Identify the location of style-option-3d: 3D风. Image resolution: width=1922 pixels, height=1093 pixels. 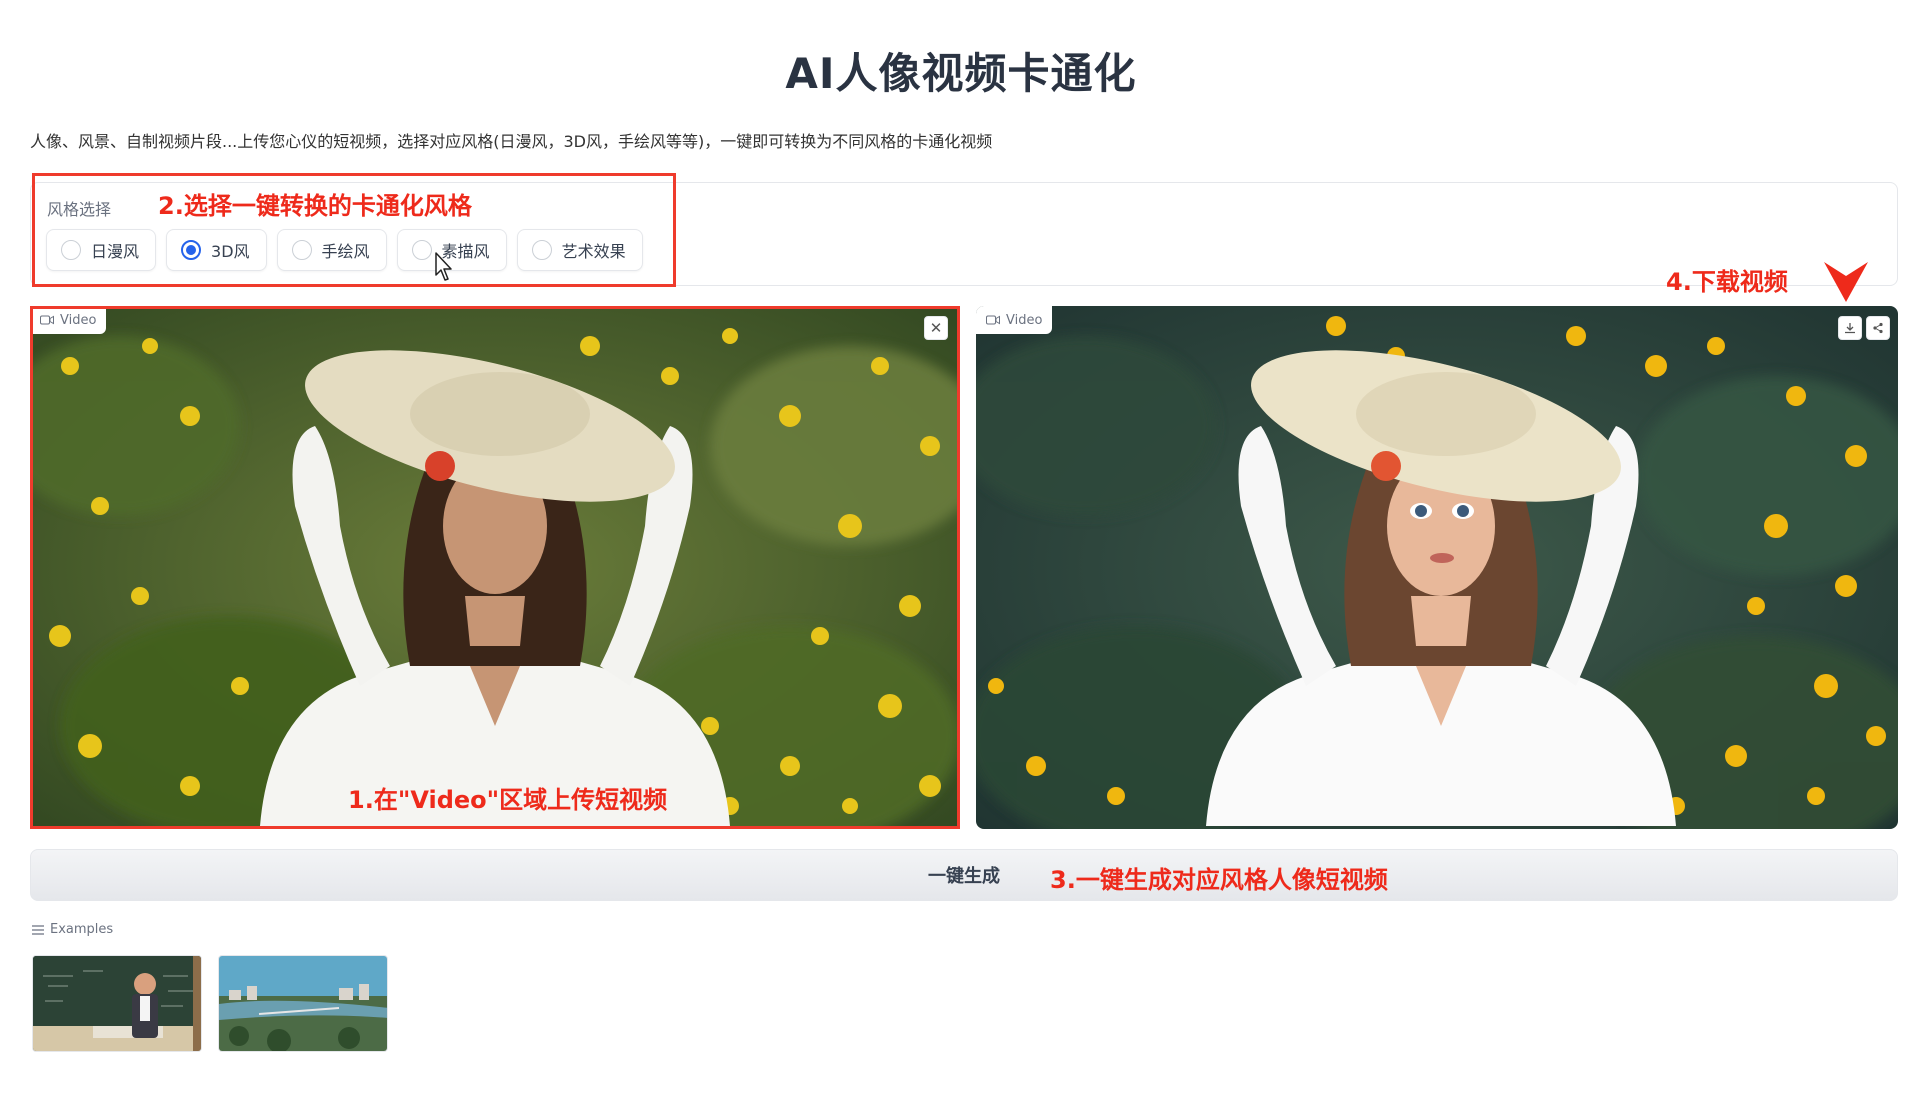
(216, 250).